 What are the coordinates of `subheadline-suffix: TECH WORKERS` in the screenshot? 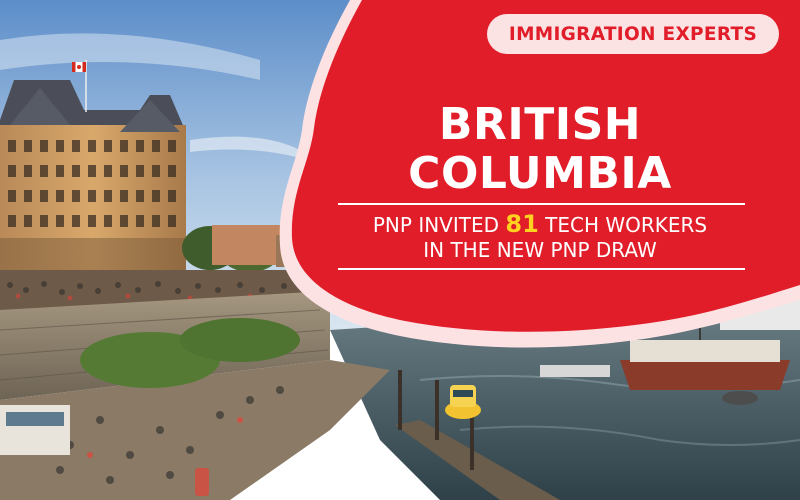 It's located at (623, 225).